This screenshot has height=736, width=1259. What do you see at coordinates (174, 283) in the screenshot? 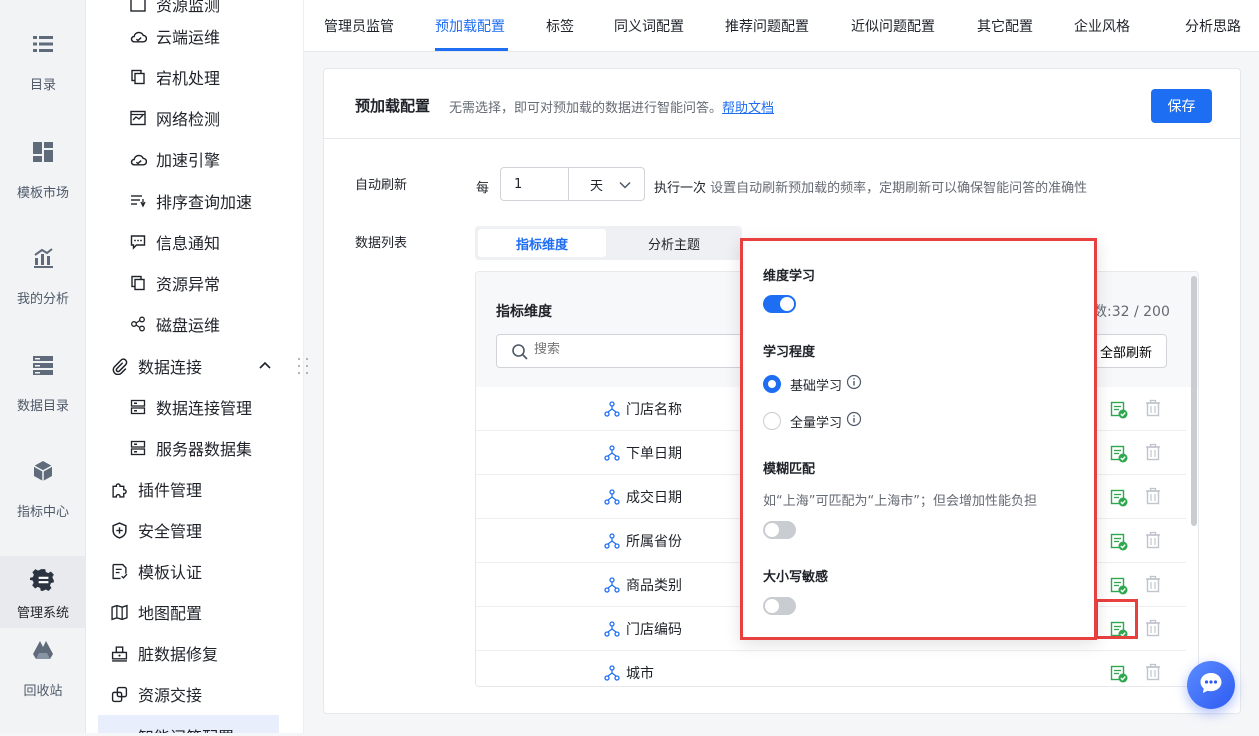
I see `nav-item-resource-anomaly: 资源异常` at bounding box center [174, 283].